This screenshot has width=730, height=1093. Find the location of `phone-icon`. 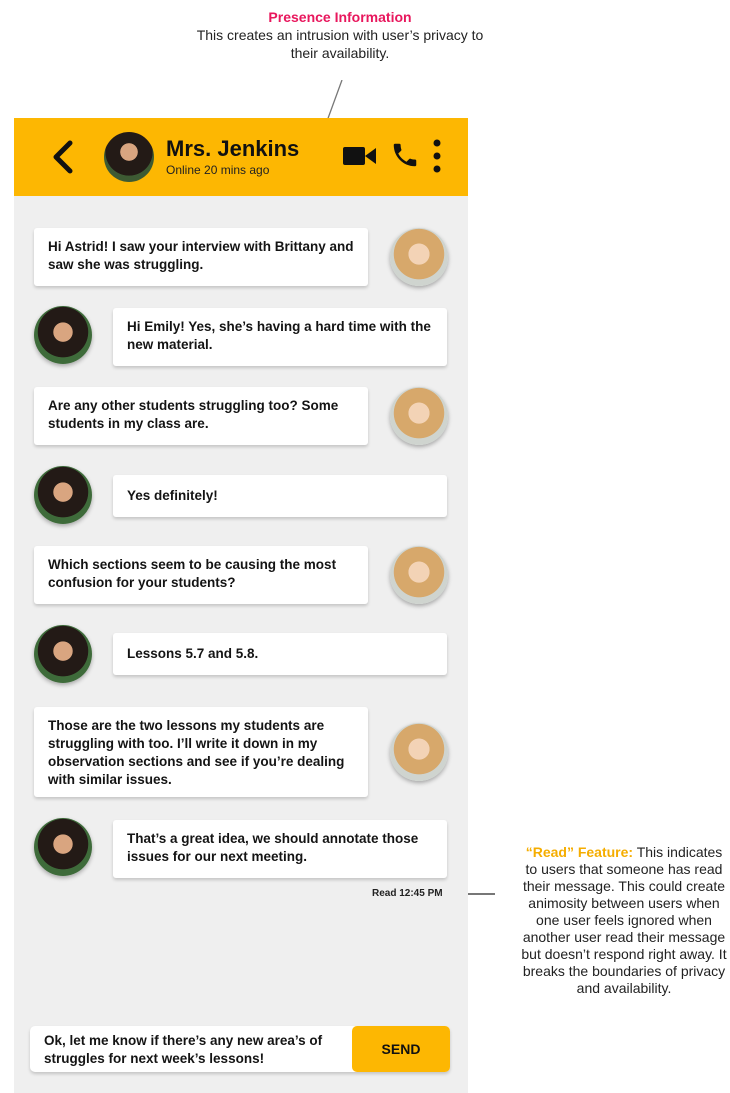

phone-icon is located at coordinates (405, 155).